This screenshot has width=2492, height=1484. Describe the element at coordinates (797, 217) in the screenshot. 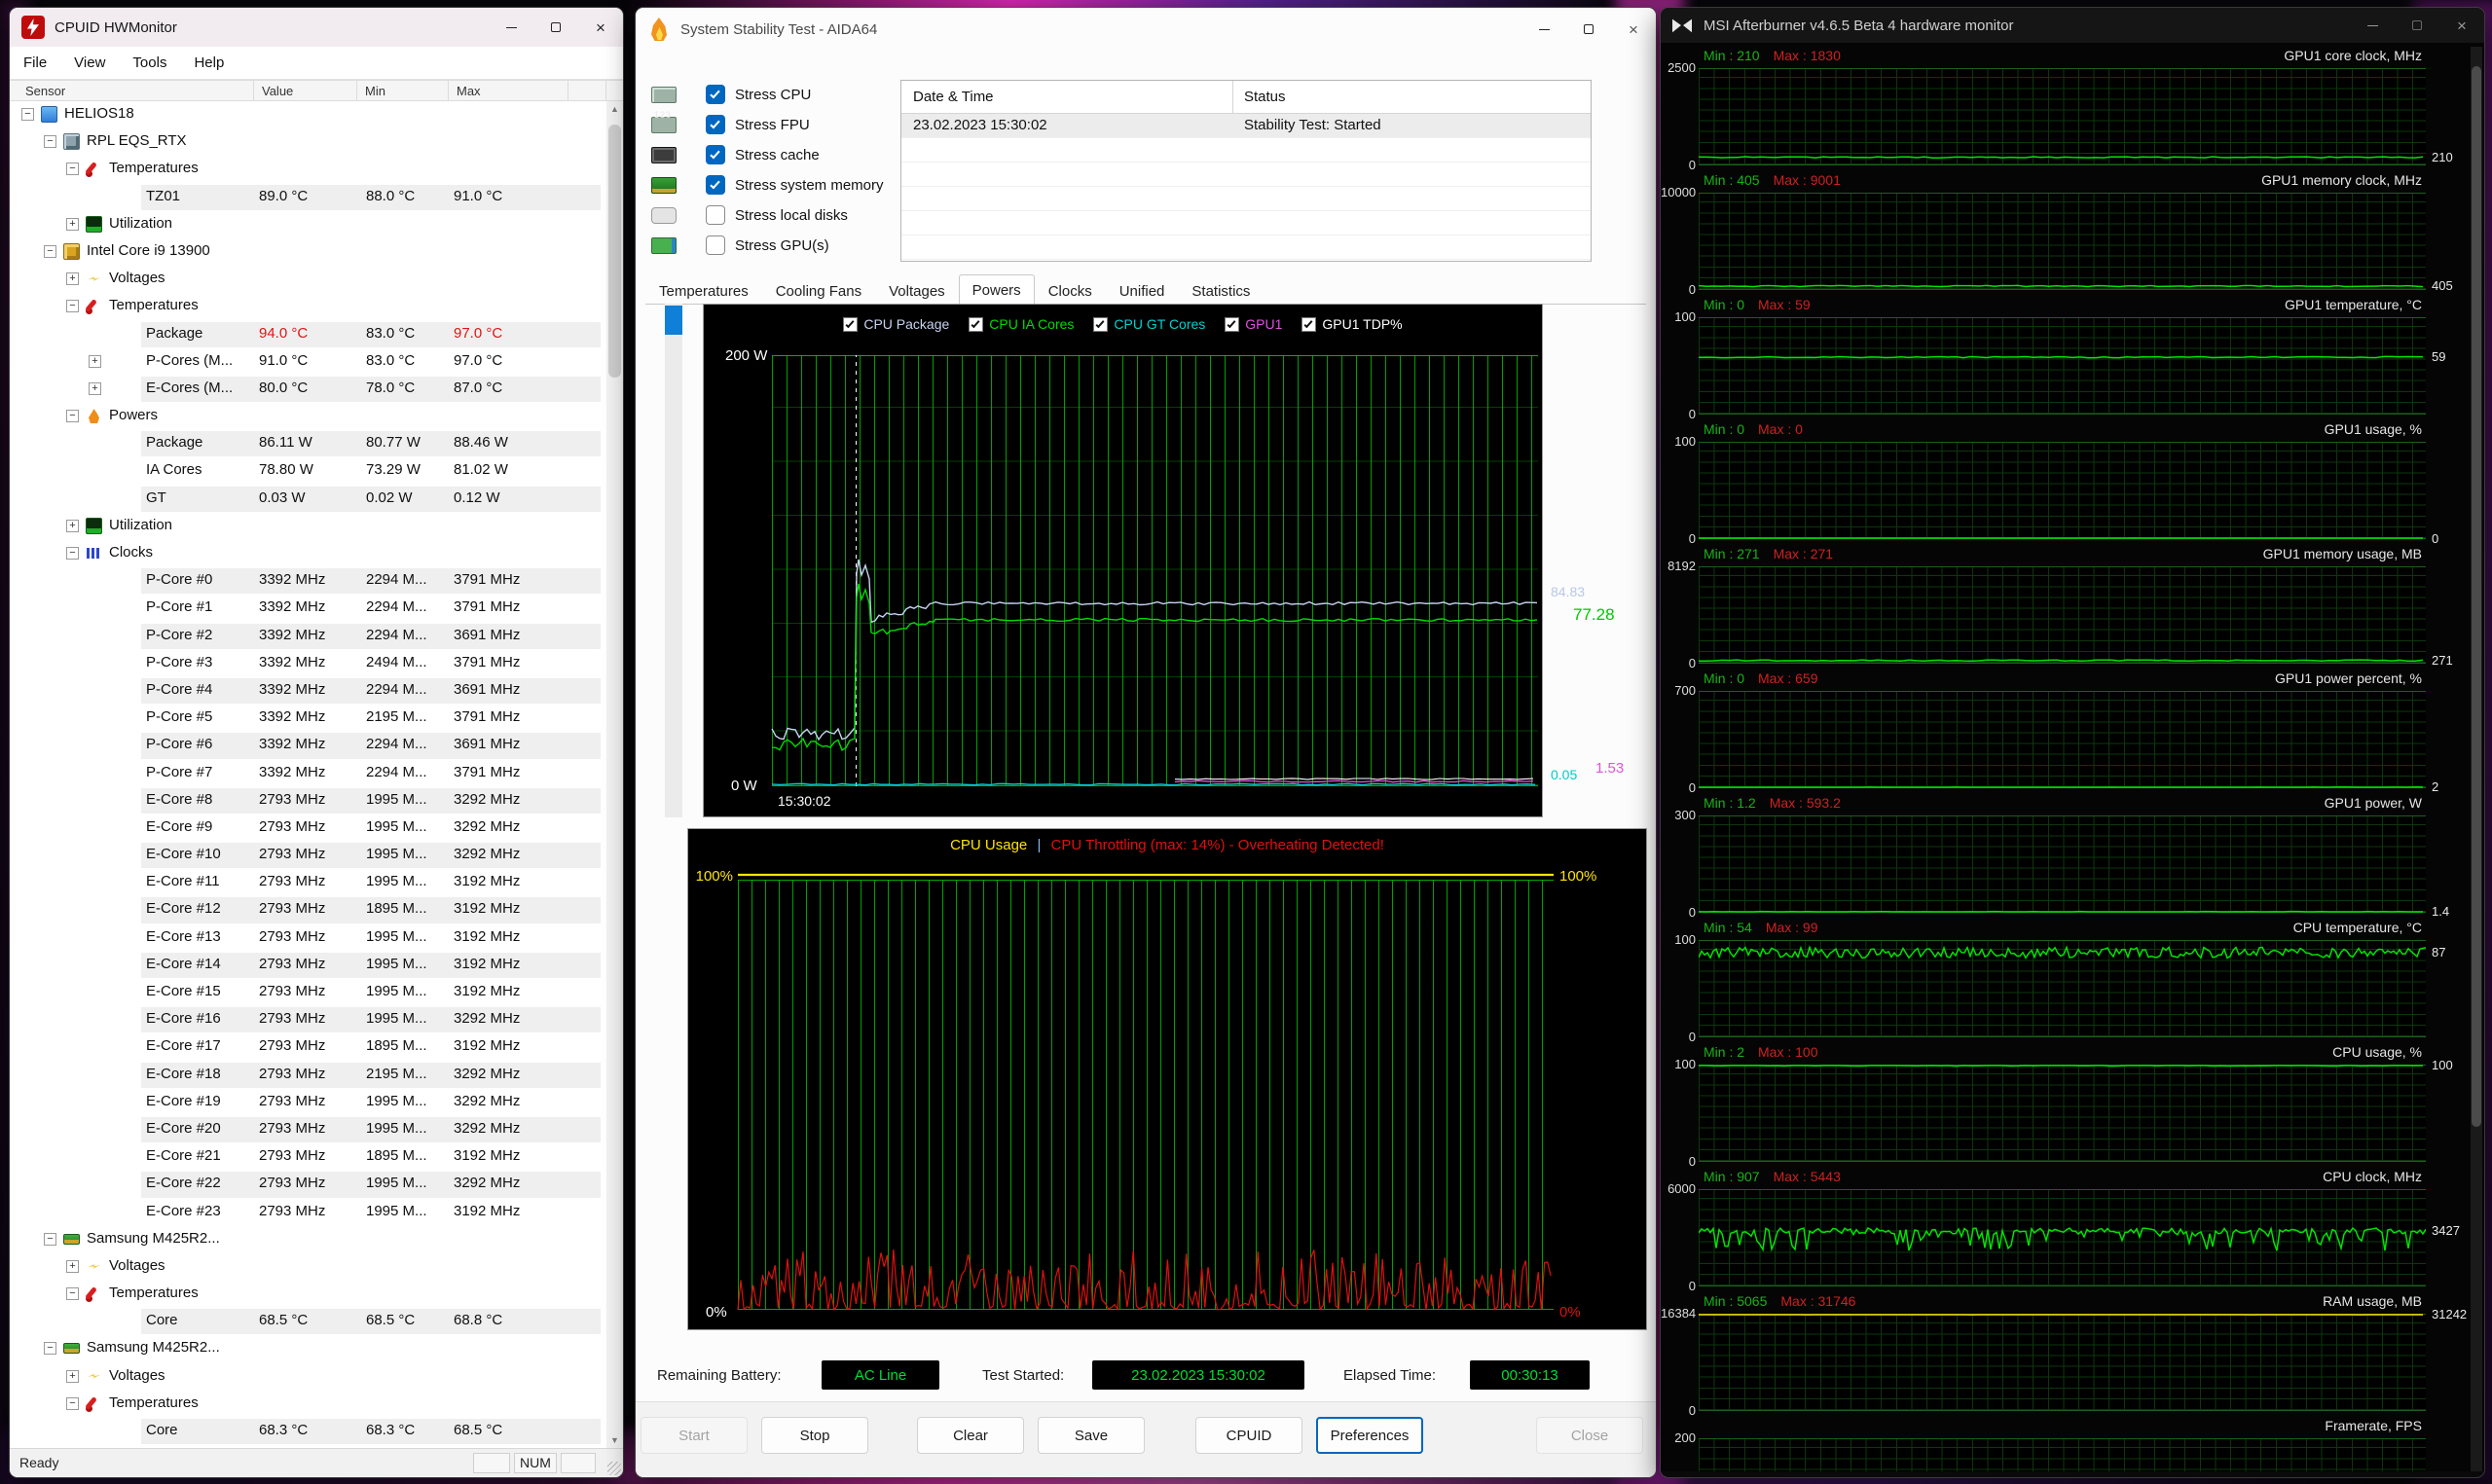

I see `stress-option-stress-local-disks: Stress local disks` at that location.